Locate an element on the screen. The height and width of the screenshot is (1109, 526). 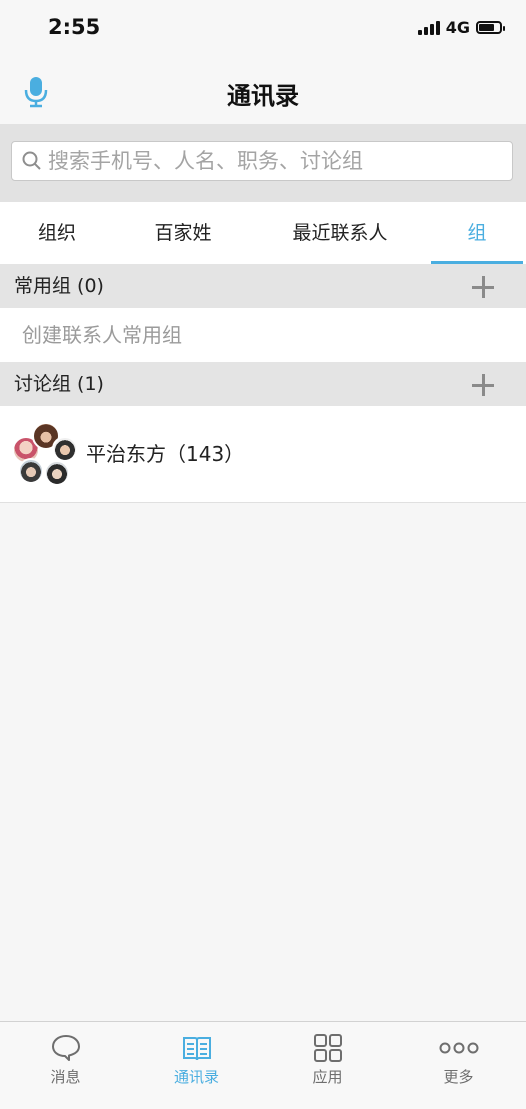
tab-organization: 组织 is located at coordinates (57, 233).